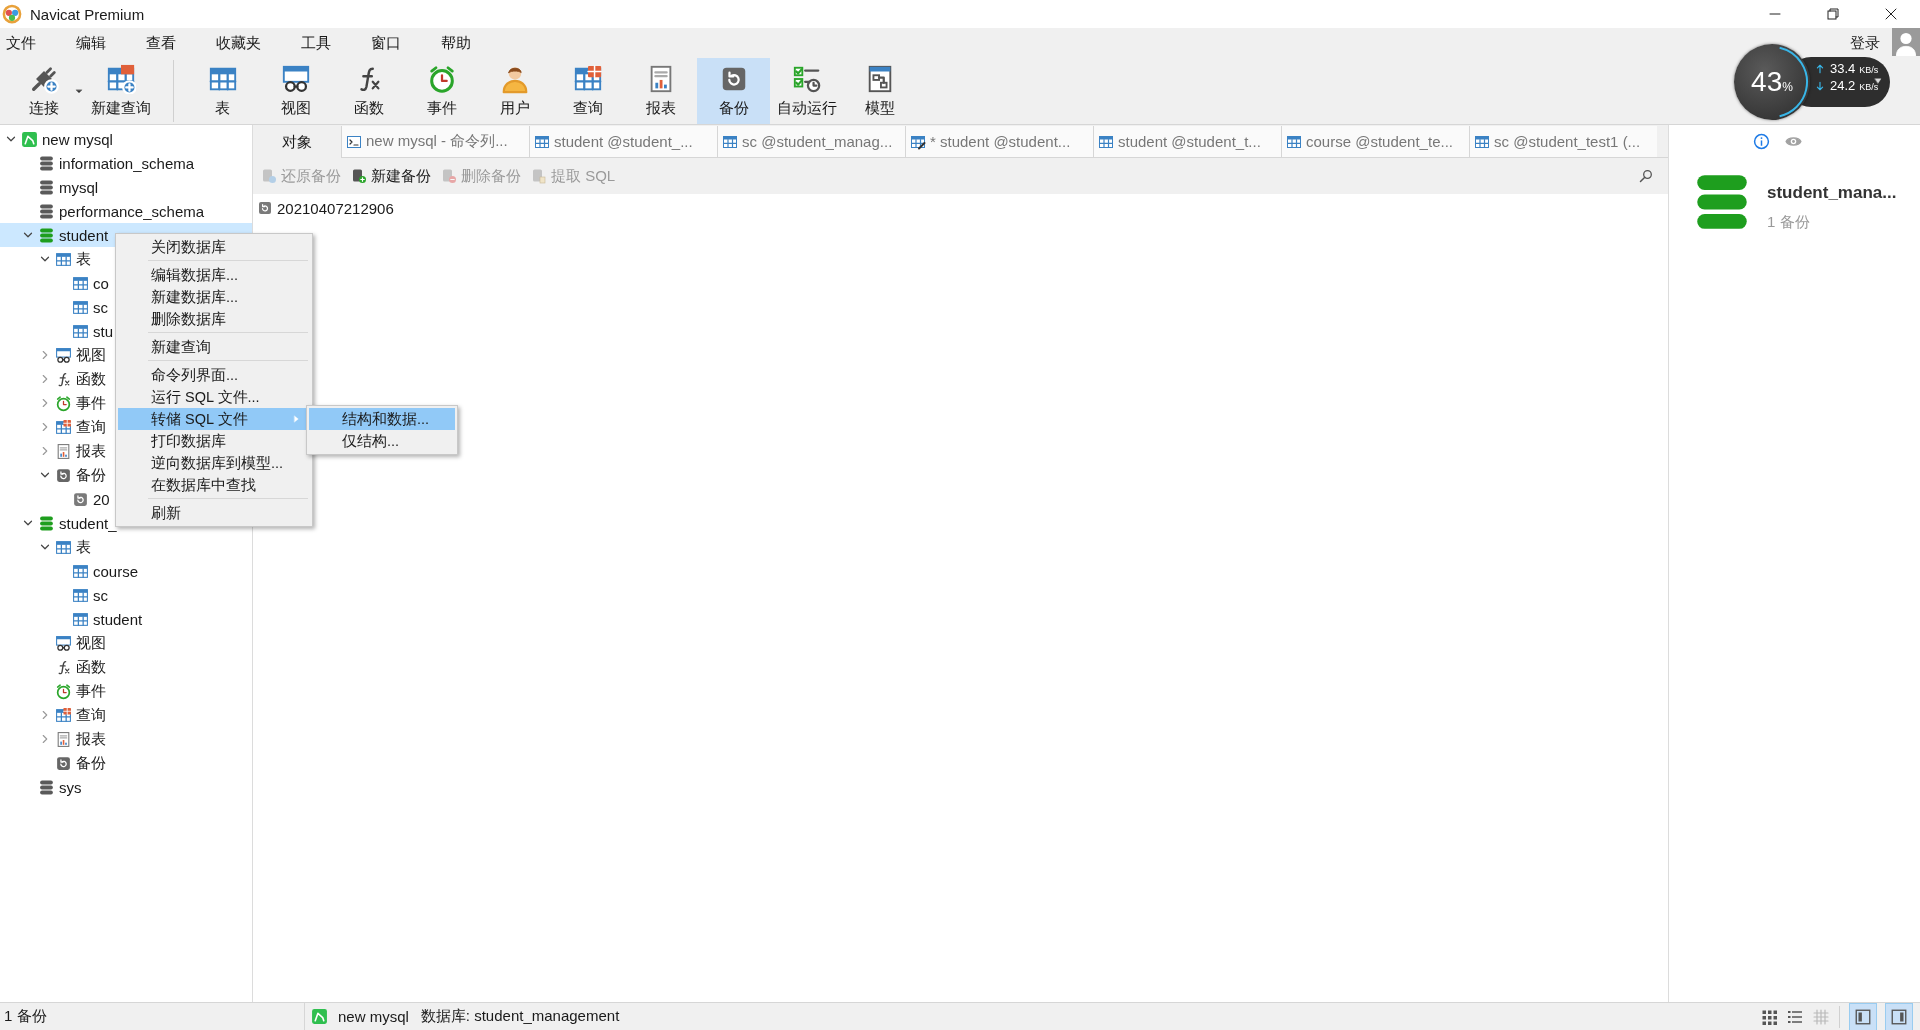 This screenshot has height=1030, width=1920. I want to click on backup-count: 1 备份, so click(1789, 222).